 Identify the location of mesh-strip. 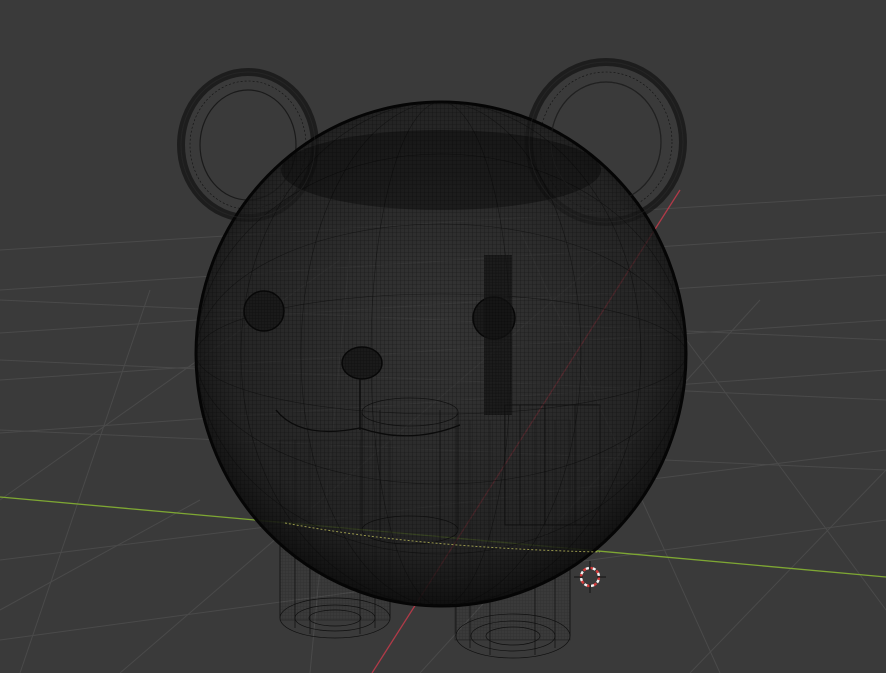
(498, 335).